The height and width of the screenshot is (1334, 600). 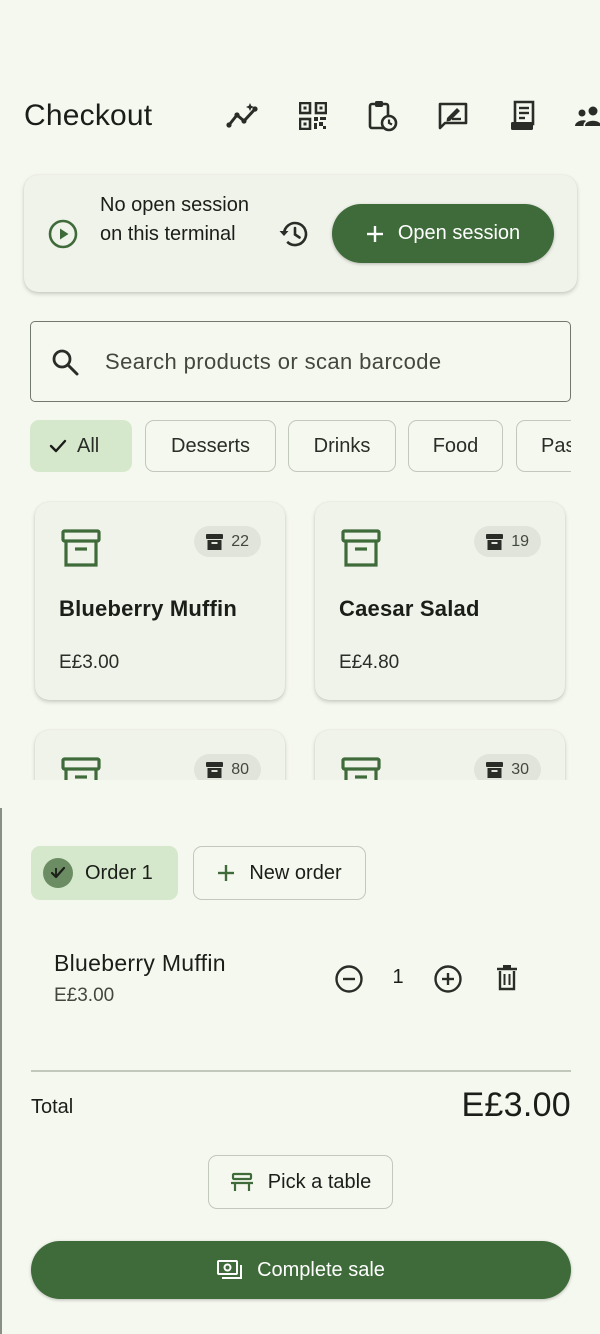 I want to click on chip-label: Desserts, so click(x=210, y=445).